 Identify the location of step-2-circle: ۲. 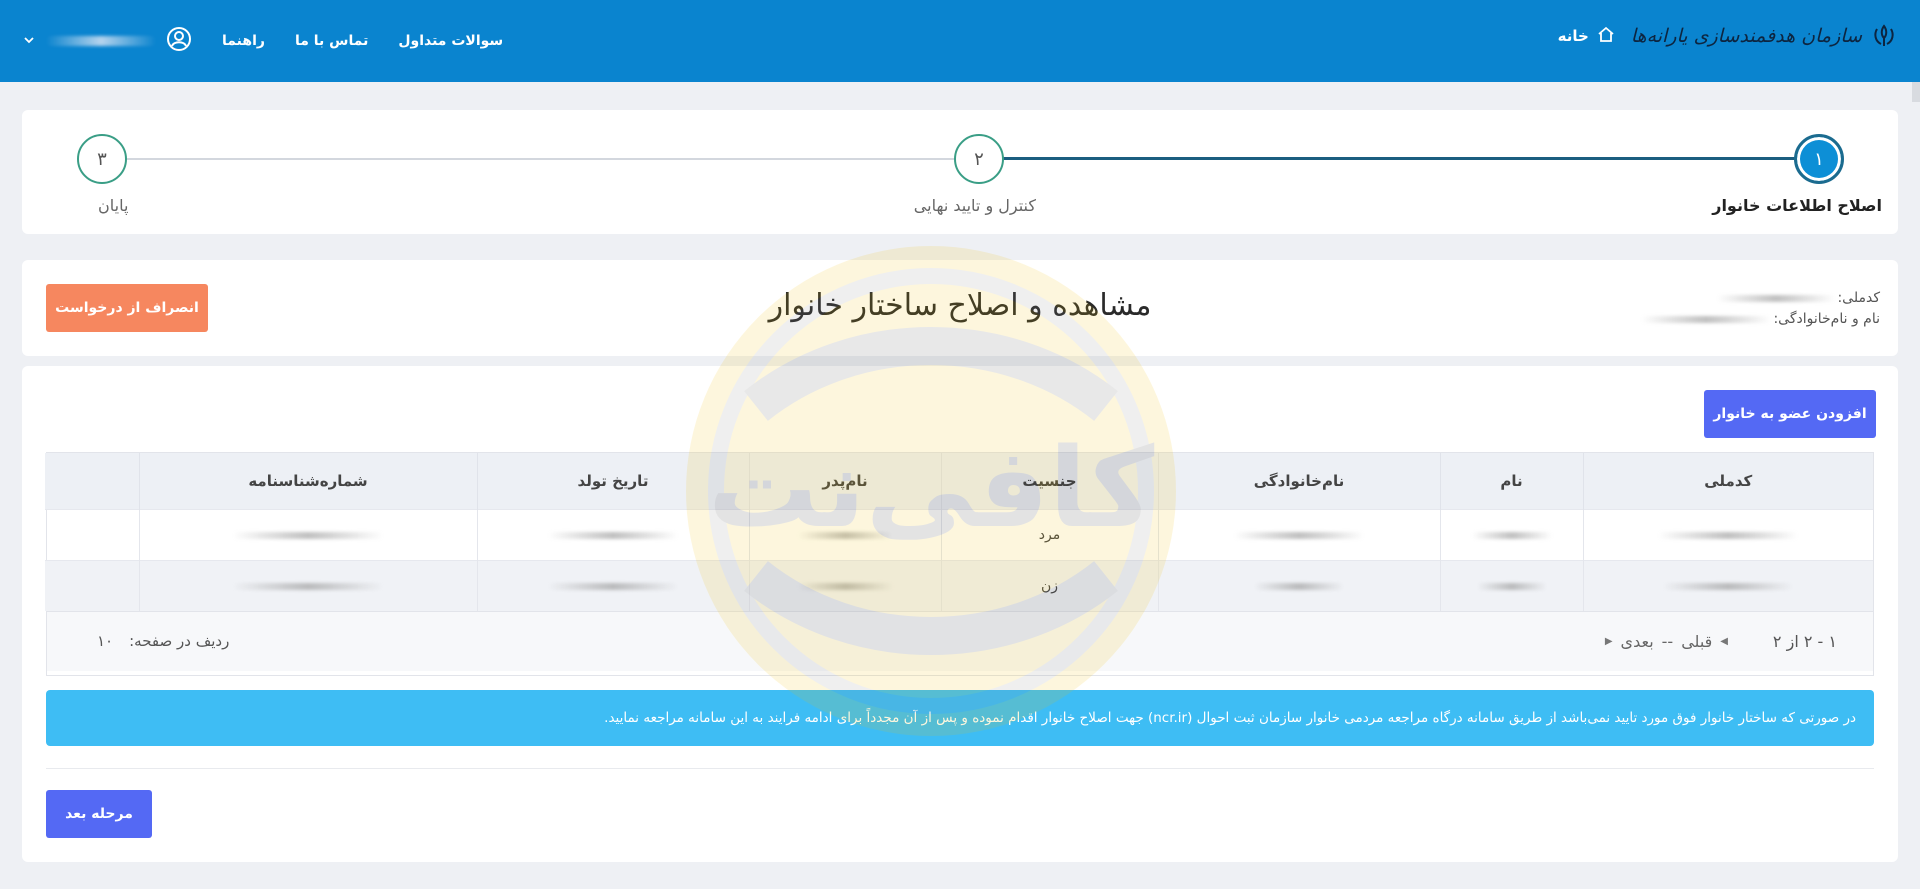
(979, 159).